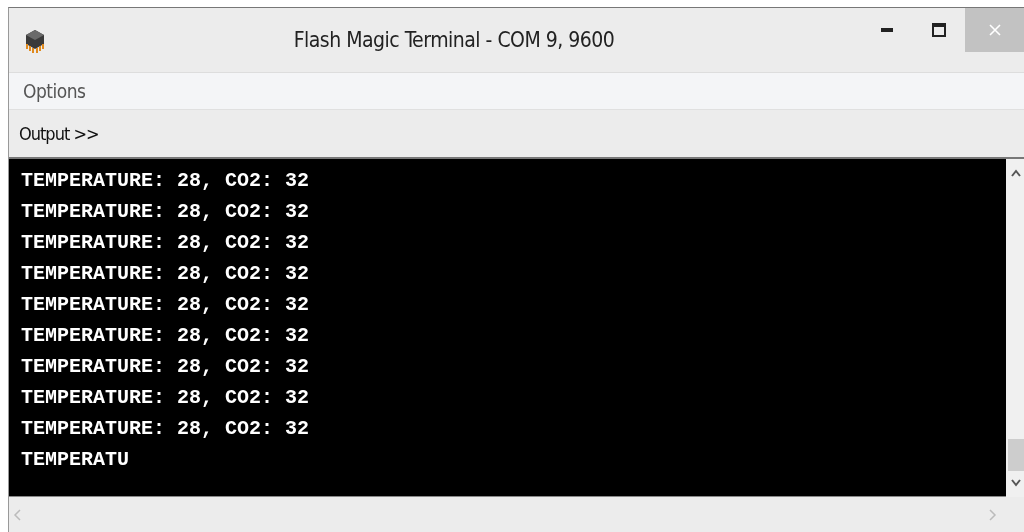  I want to click on menu-item: Options, so click(54, 91).